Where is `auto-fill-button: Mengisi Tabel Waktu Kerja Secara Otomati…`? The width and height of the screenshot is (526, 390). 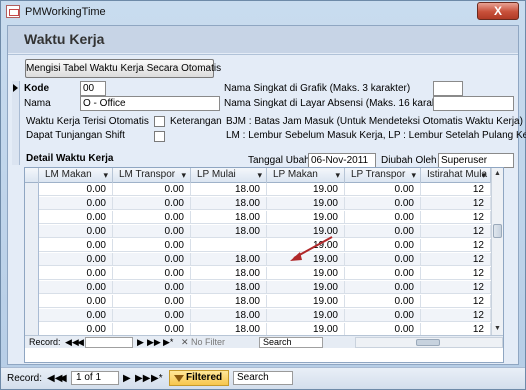 auto-fill-button: Mengisi Tabel Waktu Kerja Secara Otomati… is located at coordinates (123, 68).